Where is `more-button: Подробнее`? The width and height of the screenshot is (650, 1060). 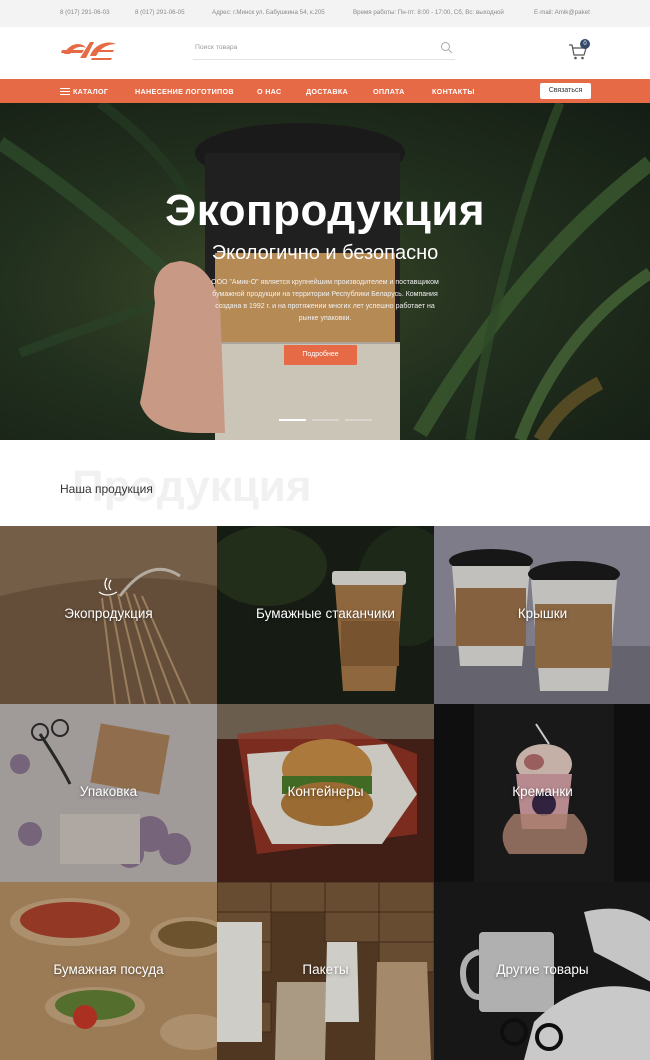 more-button: Подробнее is located at coordinates (320, 355).